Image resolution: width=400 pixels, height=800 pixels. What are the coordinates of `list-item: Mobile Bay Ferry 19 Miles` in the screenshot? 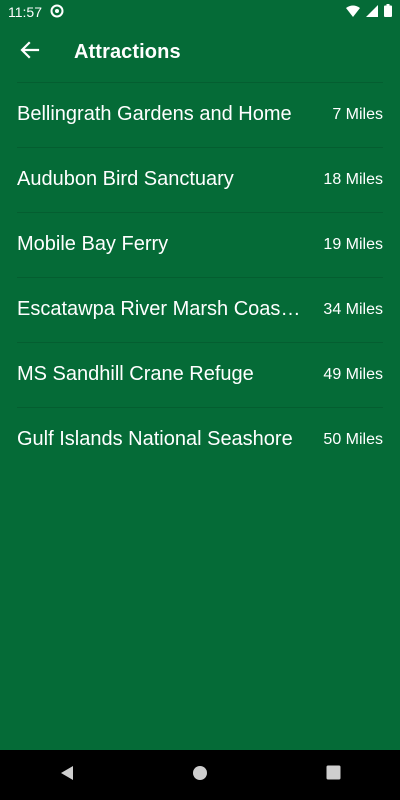 It's located at (200, 244).